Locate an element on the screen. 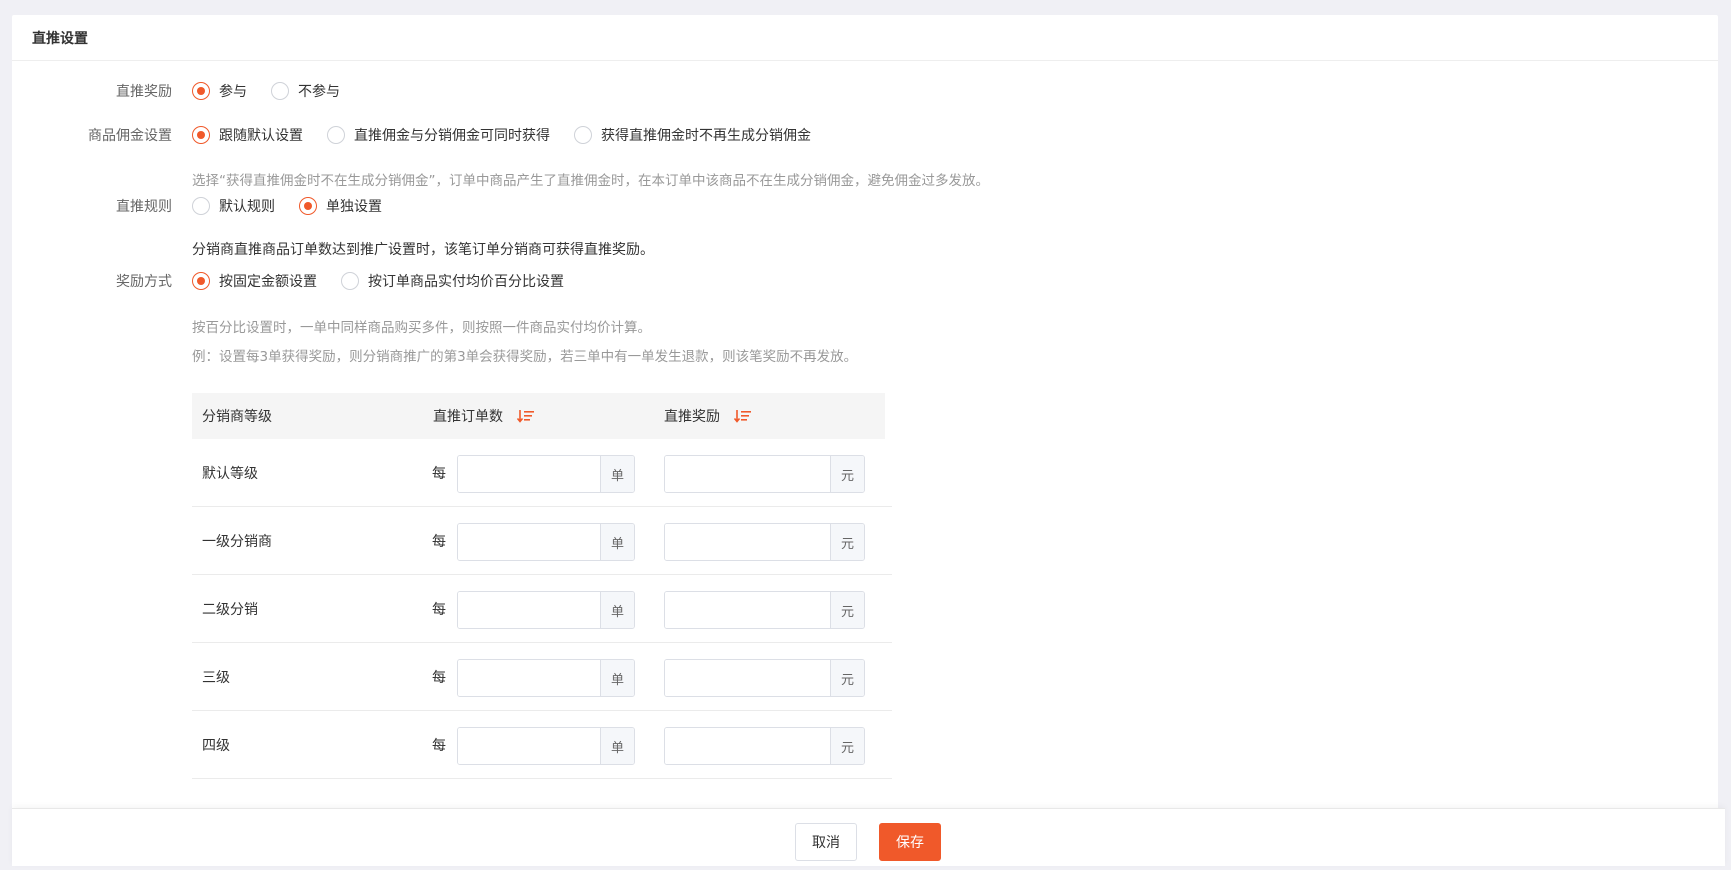 This screenshot has height=870, width=1731. rule-label: 直推规则 is located at coordinates (144, 207).